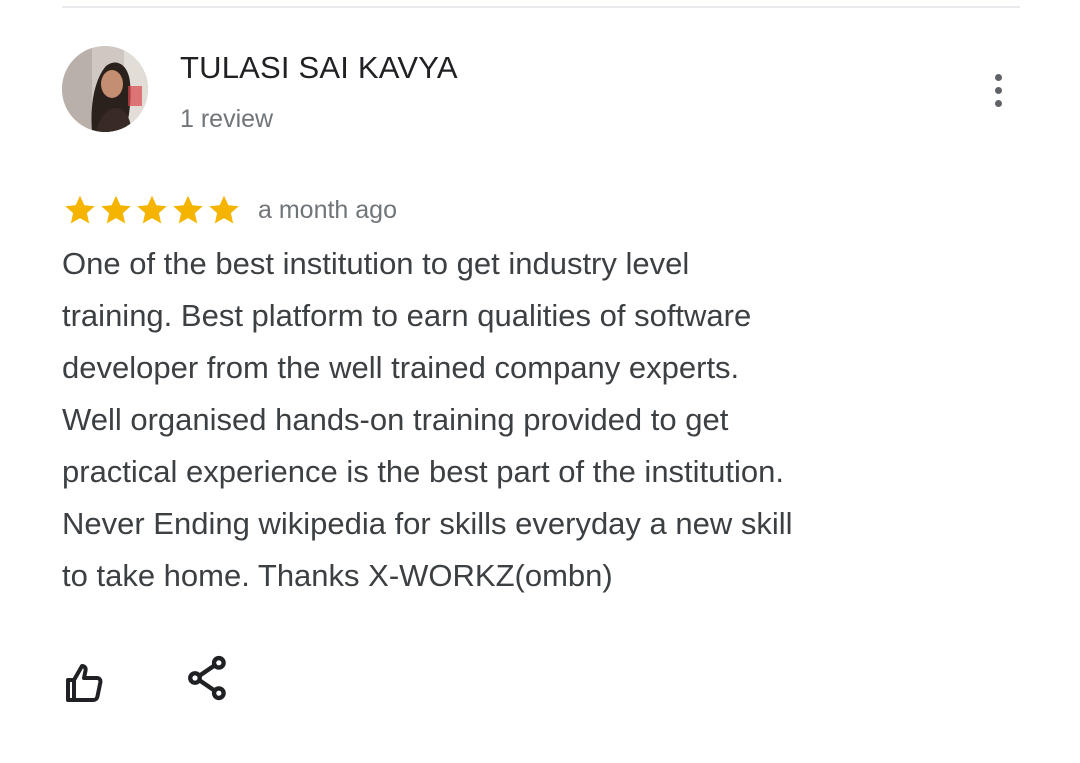 The height and width of the screenshot is (763, 1080). What do you see at coordinates (327, 209) in the screenshot?
I see `review-time: a month ago` at bounding box center [327, 209].